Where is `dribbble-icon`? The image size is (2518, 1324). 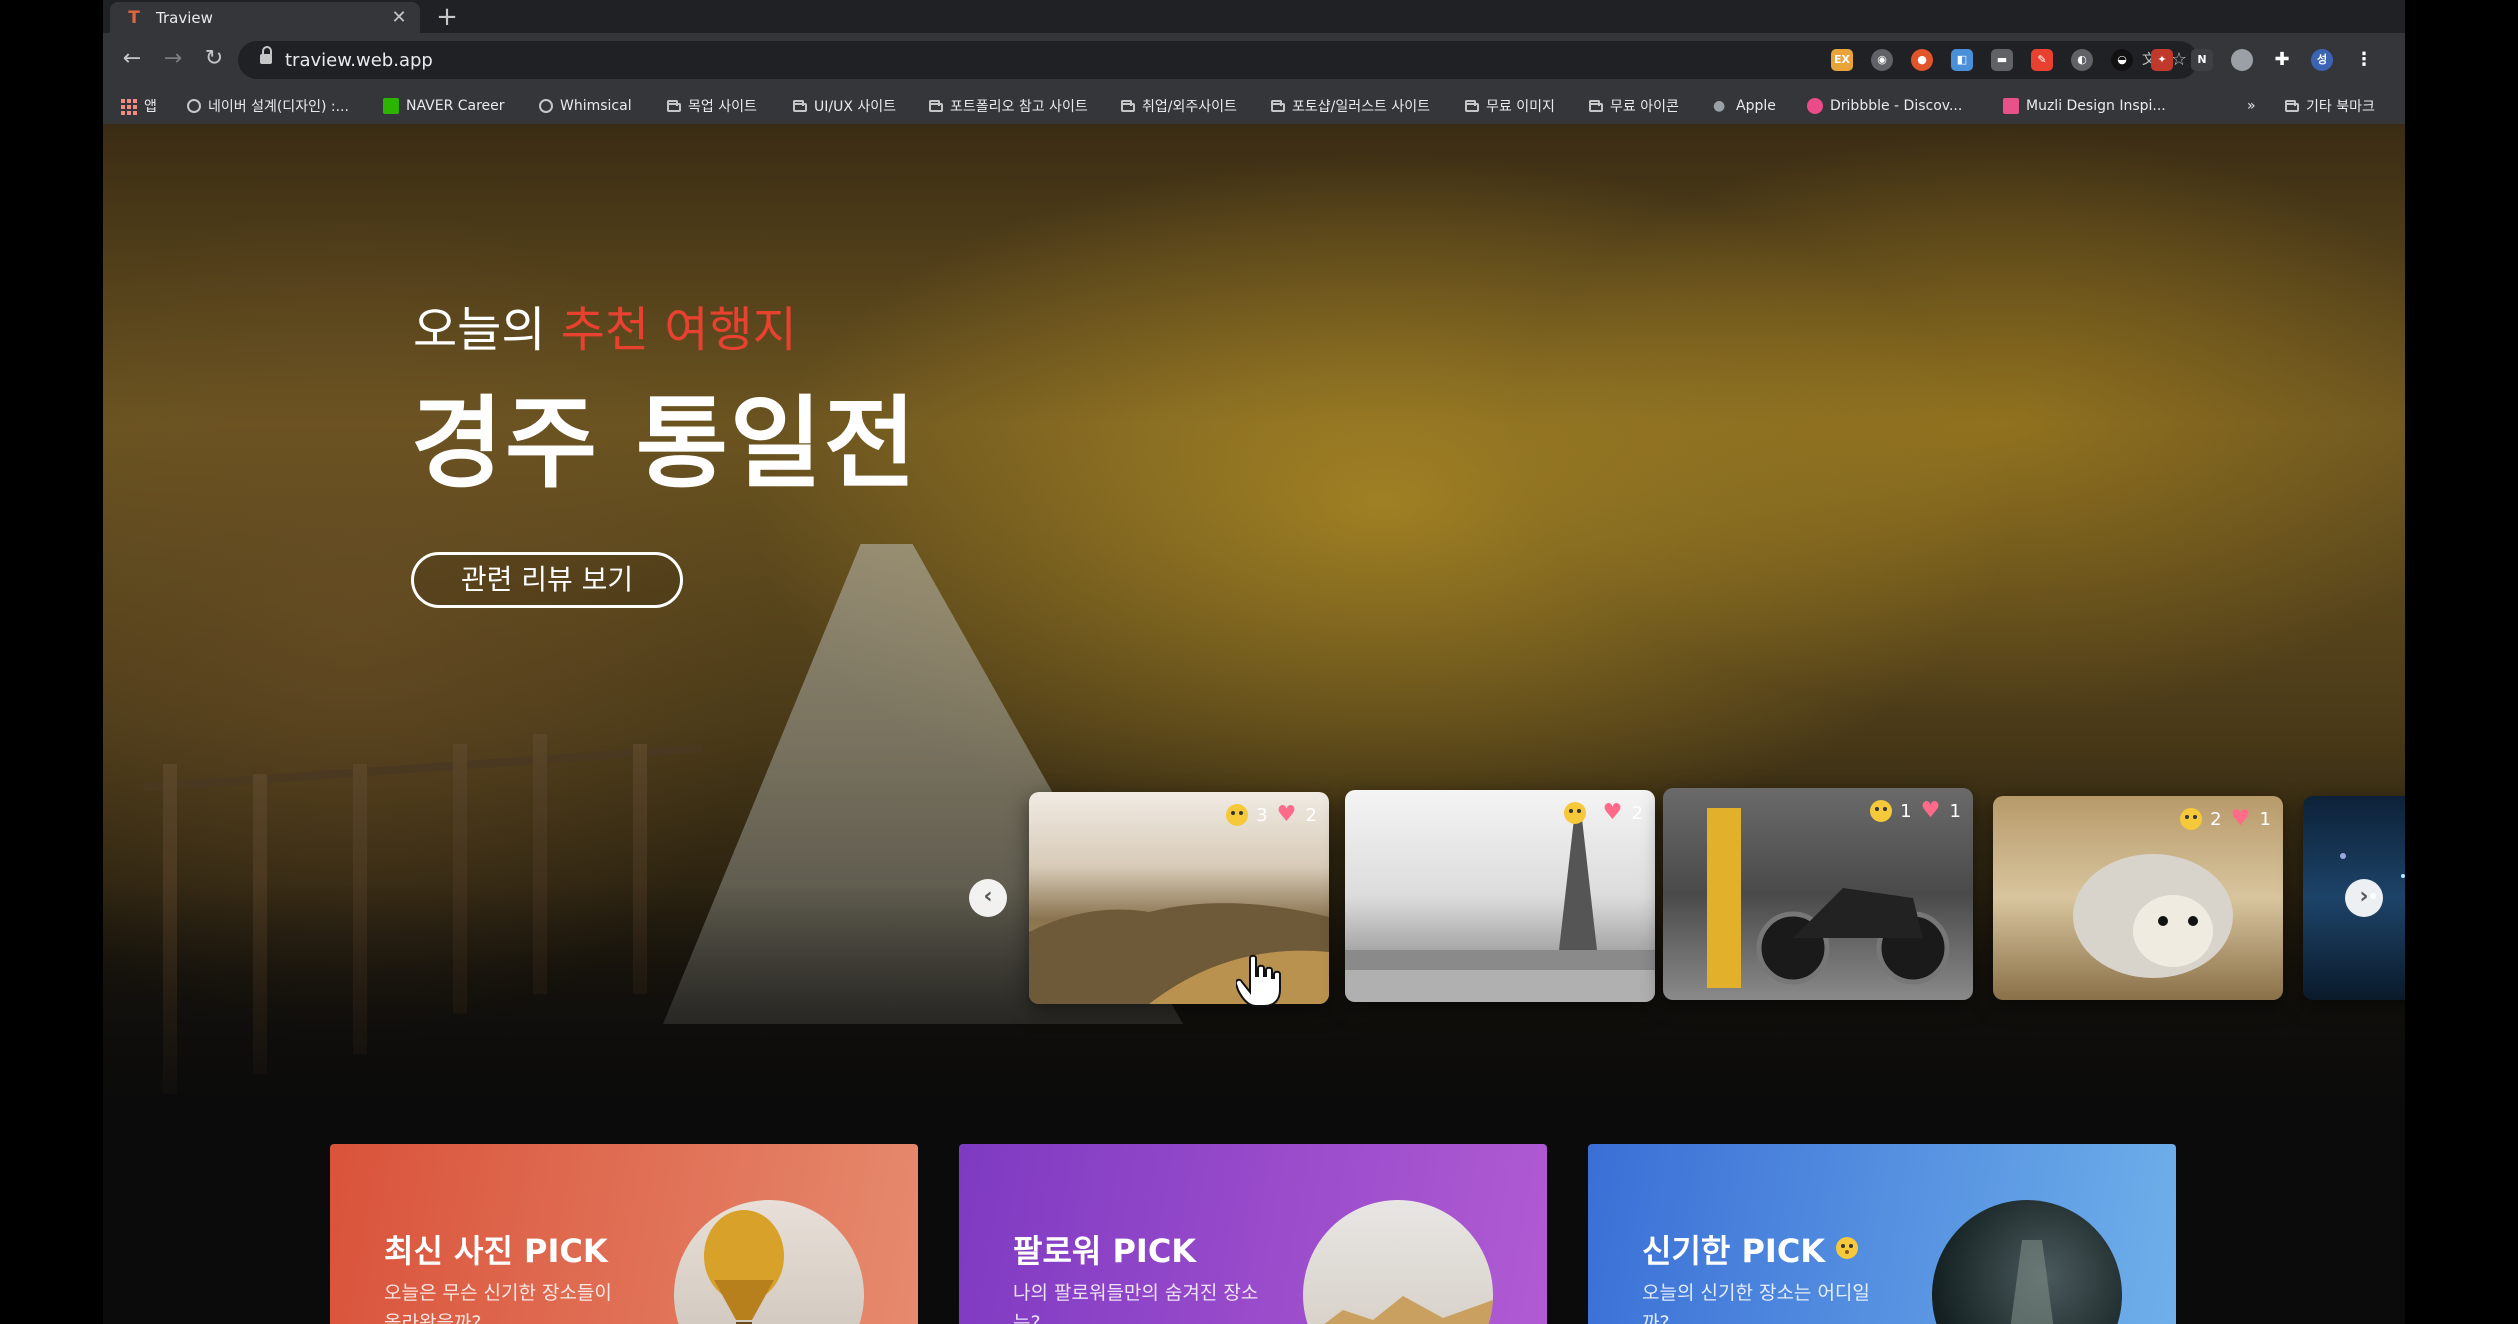
dribbble-icon is located at coordinates (1815, 106).